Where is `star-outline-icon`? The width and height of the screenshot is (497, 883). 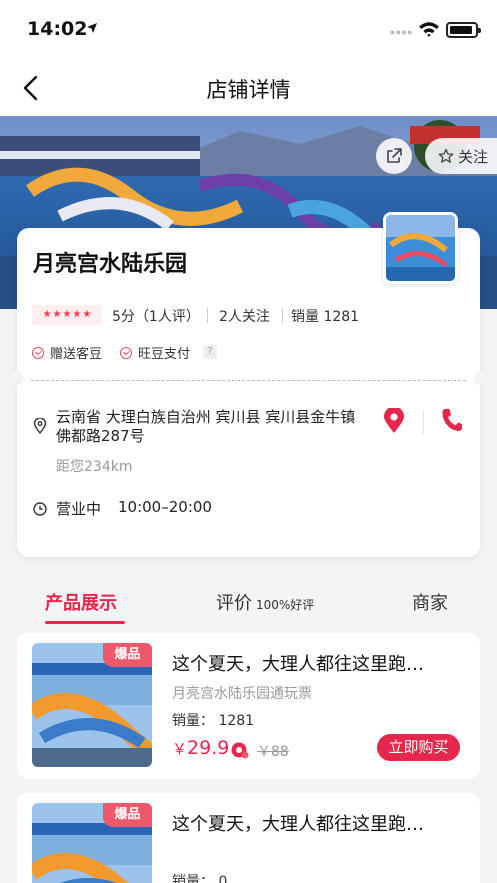 star-outline-icon is located at coordinates (446, 155).